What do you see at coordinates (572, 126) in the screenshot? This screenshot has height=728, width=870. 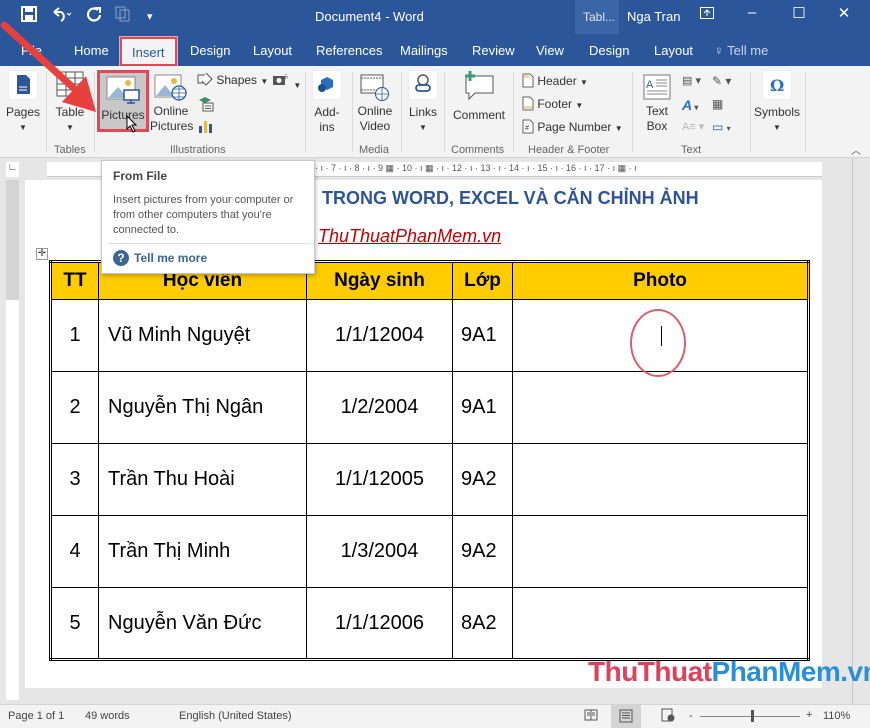 I see `page-number-button: # Page Number ▼` at bounding box center [572, 126].